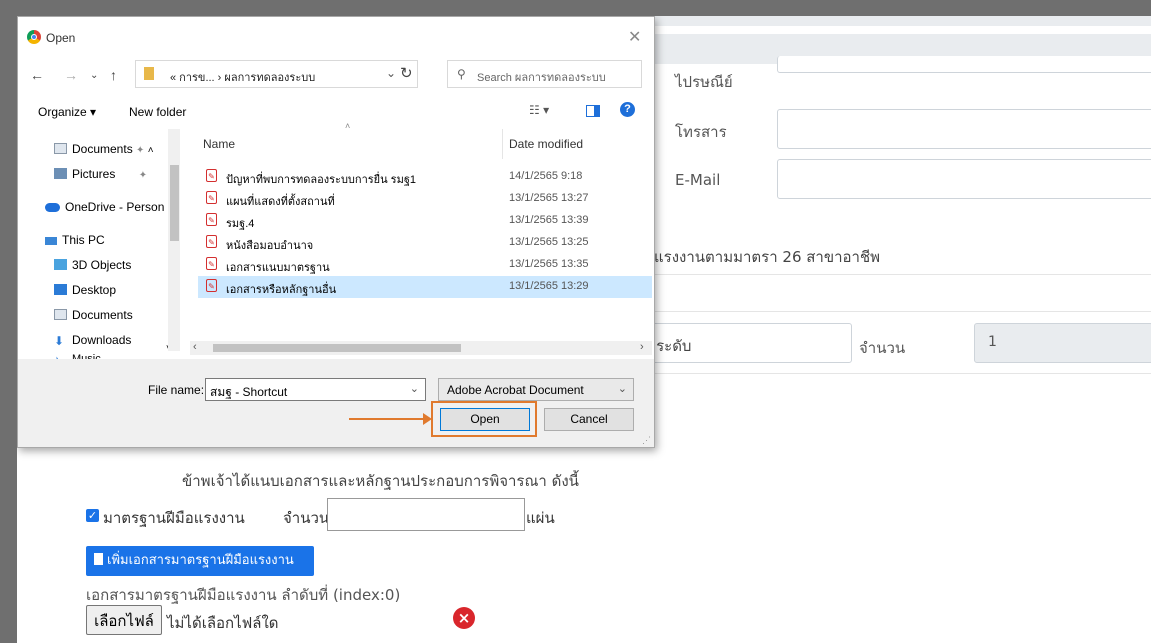 The width and height of the screenshot is (1151, 643). Describe the element at coordinates (646, 440) in the screenshot. I see `resize-grip-icon: ⋰` at that location.